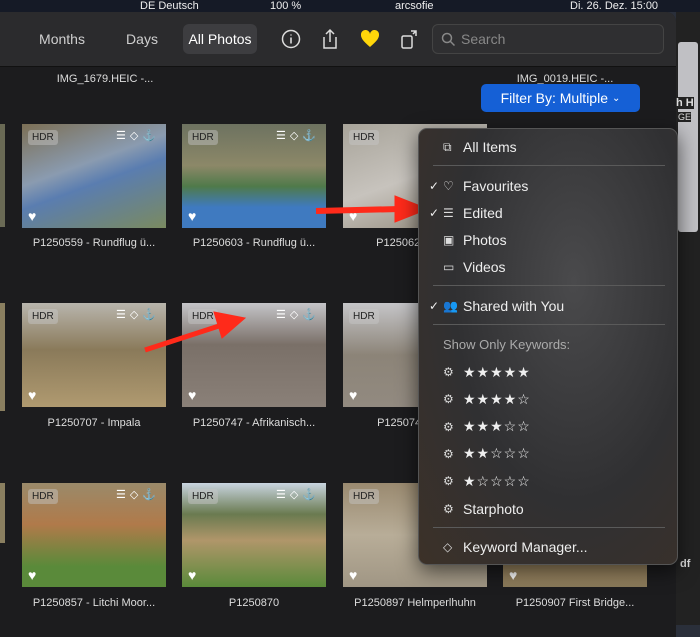  What do you see at coordinates (496, 186) in the screenshot?
I see `menu-item-label: Favourites` at bounding box center [496, 186].